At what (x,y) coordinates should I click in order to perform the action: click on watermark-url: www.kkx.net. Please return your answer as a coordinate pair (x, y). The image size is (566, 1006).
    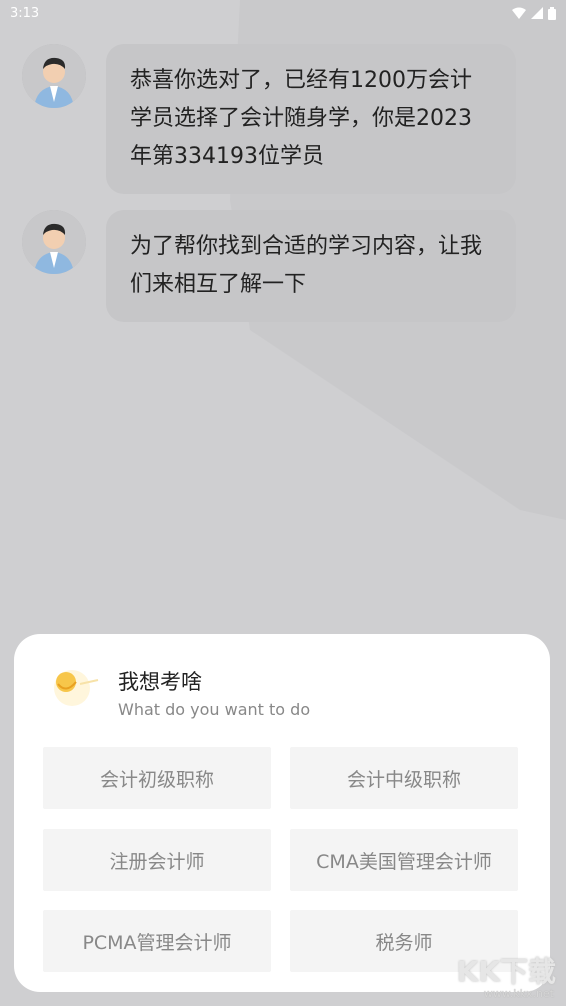
    Looking at the image, I should click on (518, 993).